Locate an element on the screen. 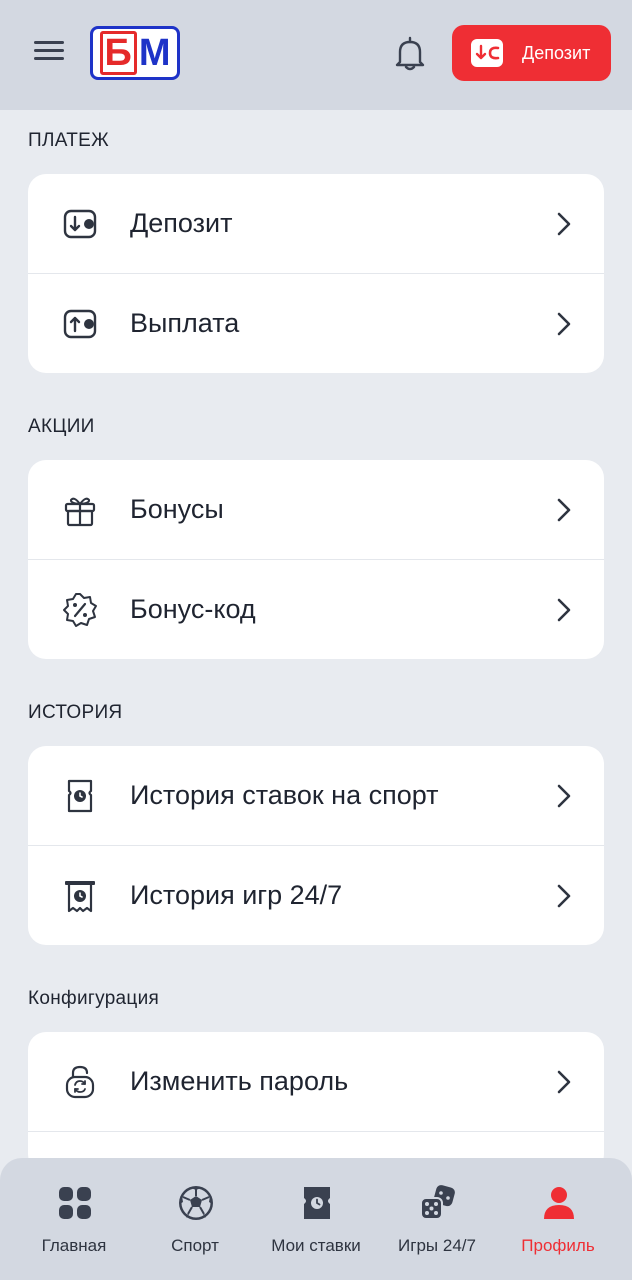  grid-icon is located at coordinates (75, 1203).